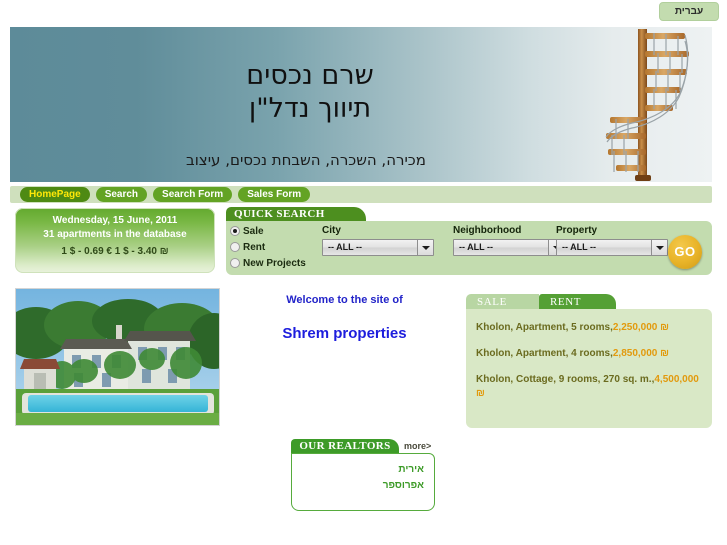  I want to click on featured-property-photo, so click(117, 357).